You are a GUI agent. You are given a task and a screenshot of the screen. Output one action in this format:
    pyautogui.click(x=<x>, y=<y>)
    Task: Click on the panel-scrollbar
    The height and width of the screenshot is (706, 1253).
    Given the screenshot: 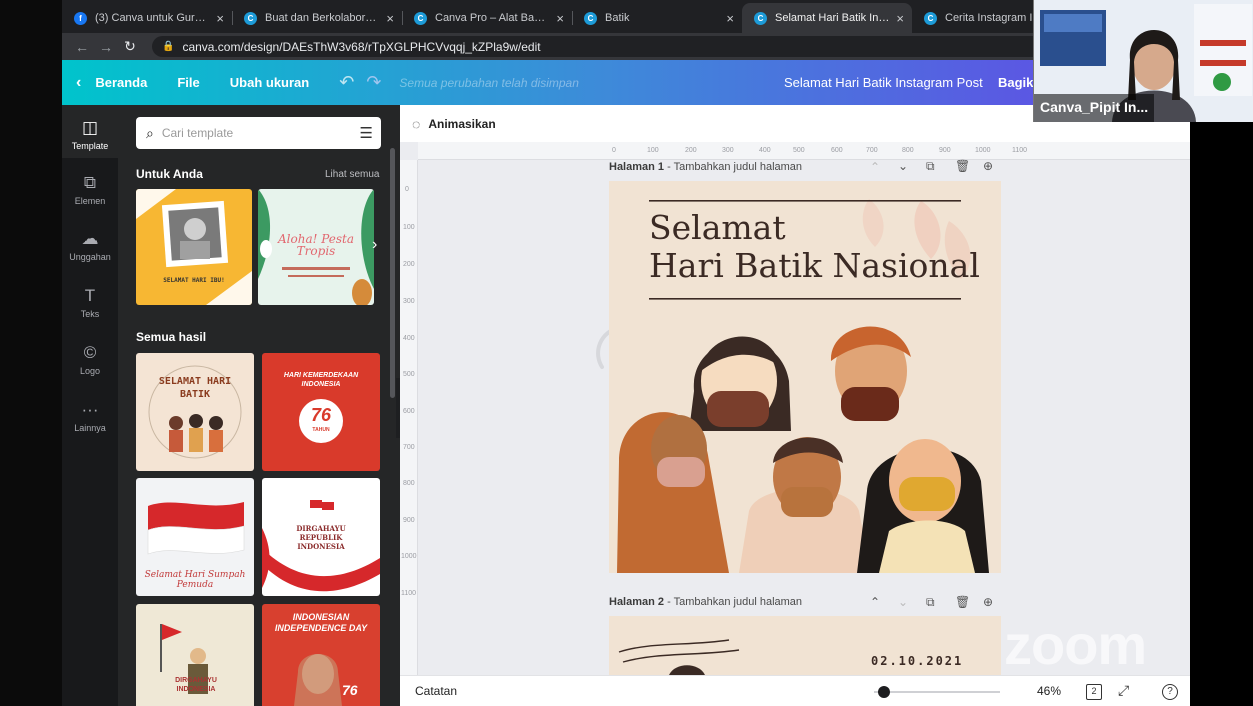 What is the action you would take?
    pyautogui.click(x=392, y=273)
    